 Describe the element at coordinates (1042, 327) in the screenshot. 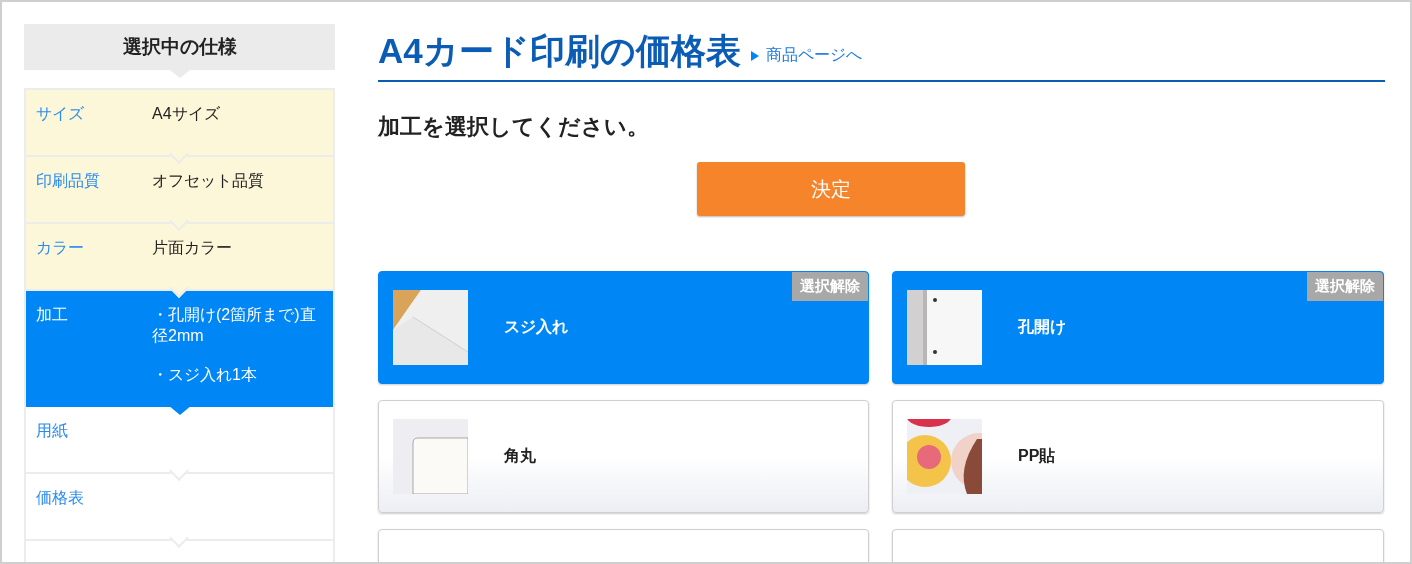

I see `option-name: 孔開け` at that location.